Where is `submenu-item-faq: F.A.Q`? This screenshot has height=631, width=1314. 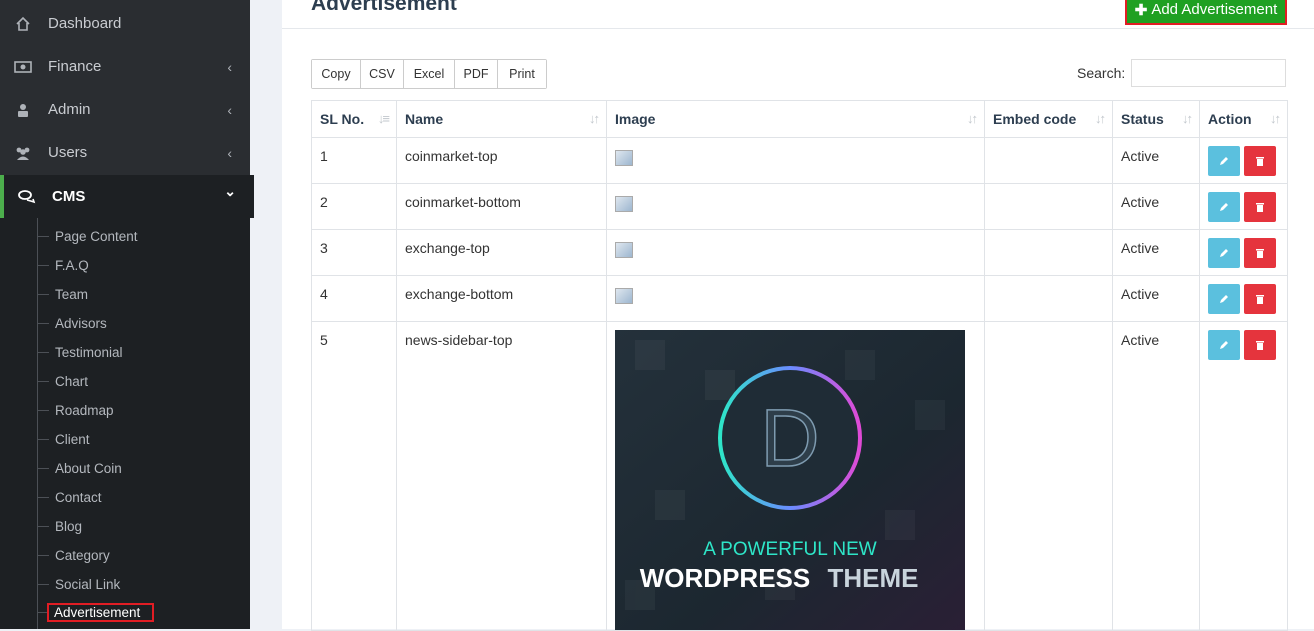 submenu-item-faq: F.A.Q is located at coordinates (63, 265).